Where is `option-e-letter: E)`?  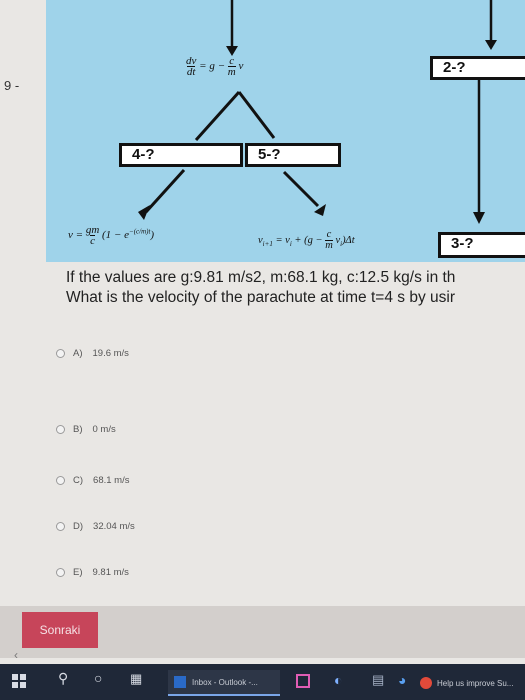
option-e-letter: E) is located at coordinates (78, 572).